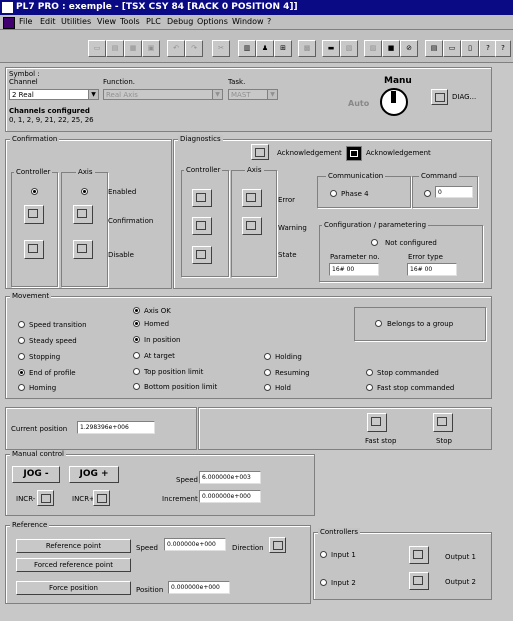  What do you see at coordinates (349, 48) in the screenshot?
I see `variables-icon: ▧` at bounding box center [349, 48].